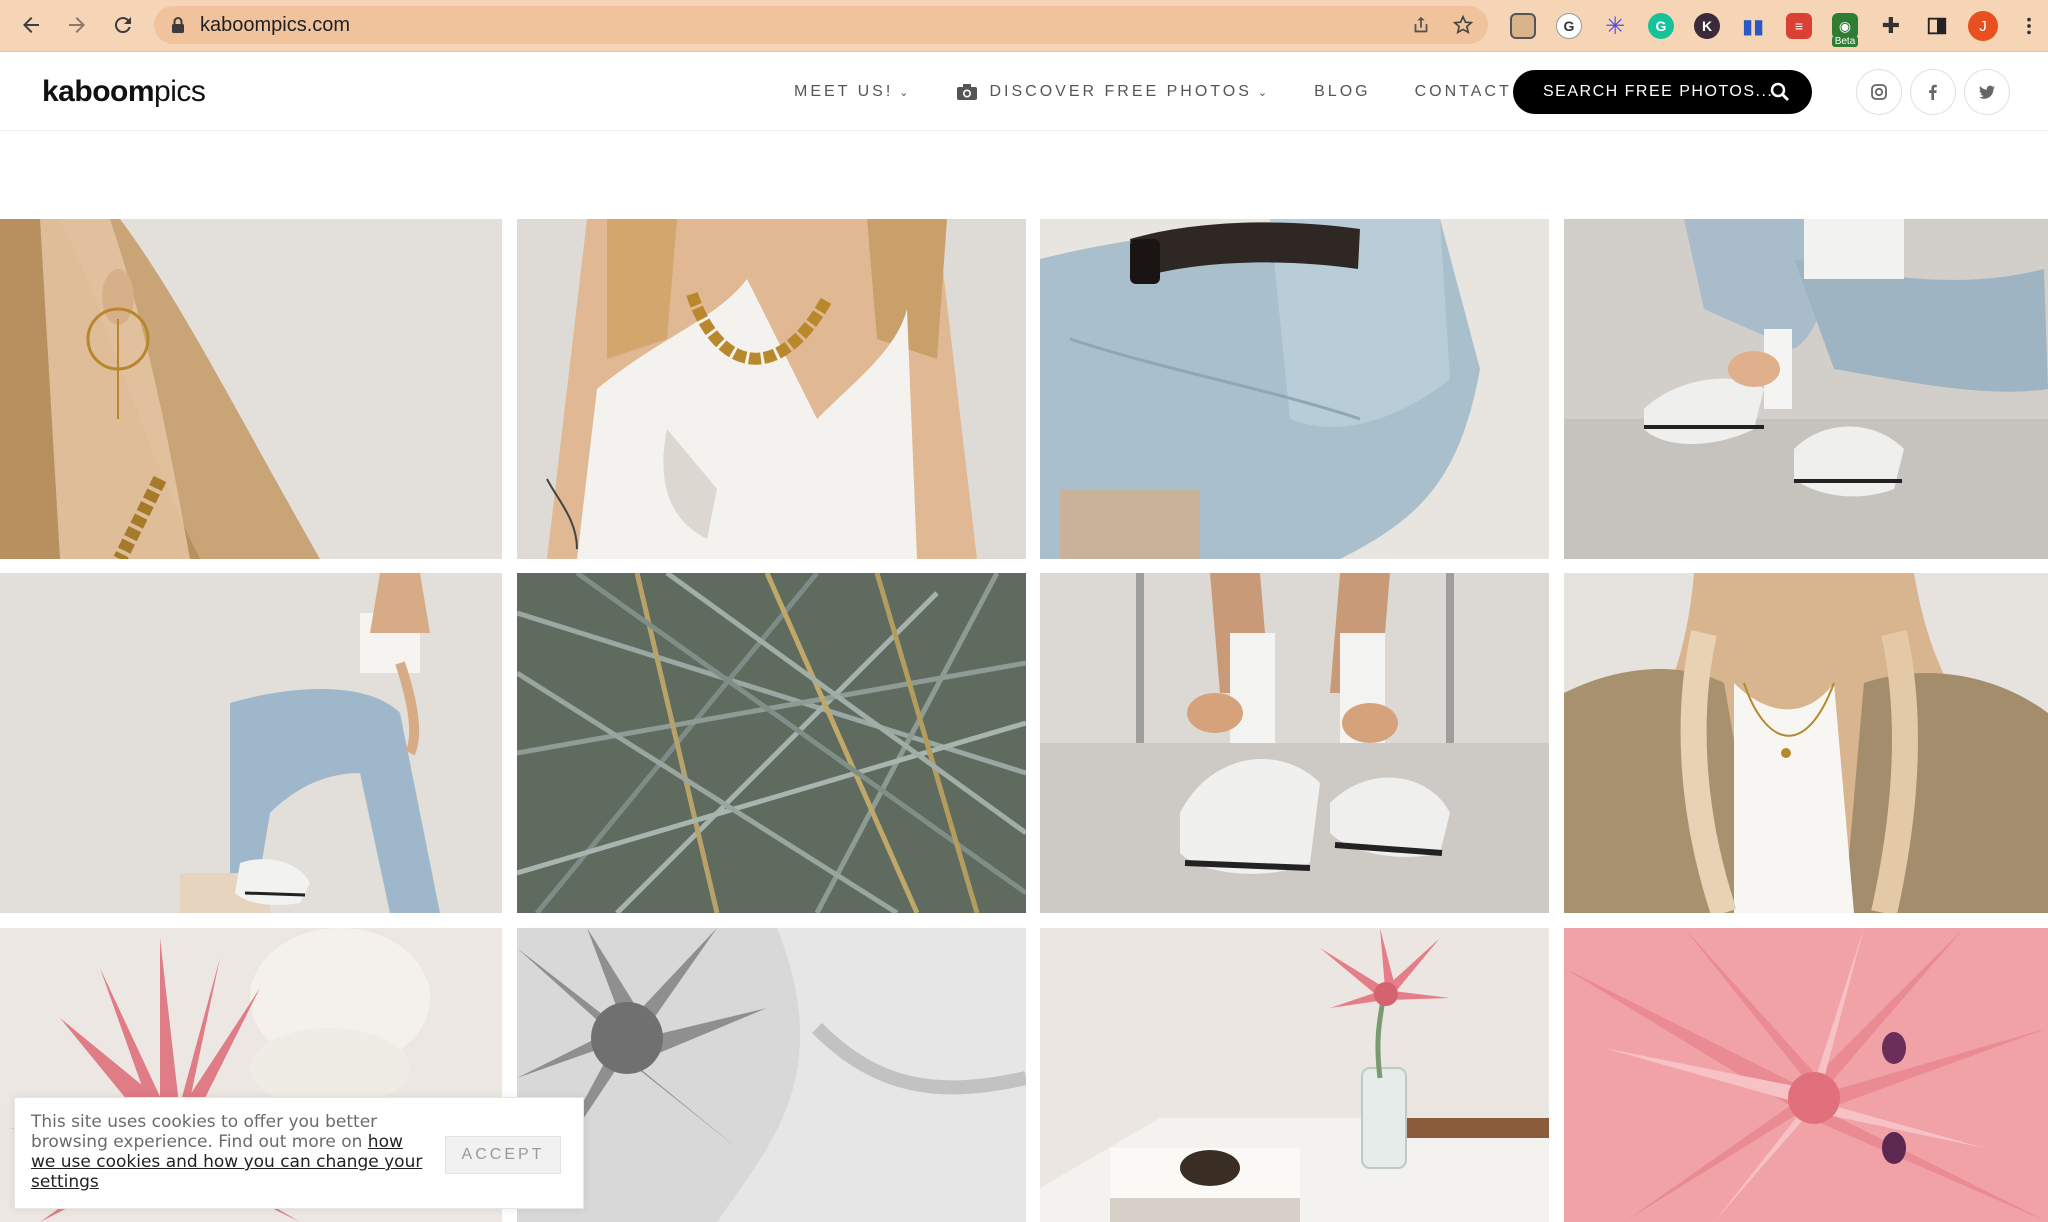 This screenshot has height=1222, width=2048. What do you see at coordinates (771, 389) in the screenshot?
I see `photo-white-top-chain` at bounding box center [771, 389].